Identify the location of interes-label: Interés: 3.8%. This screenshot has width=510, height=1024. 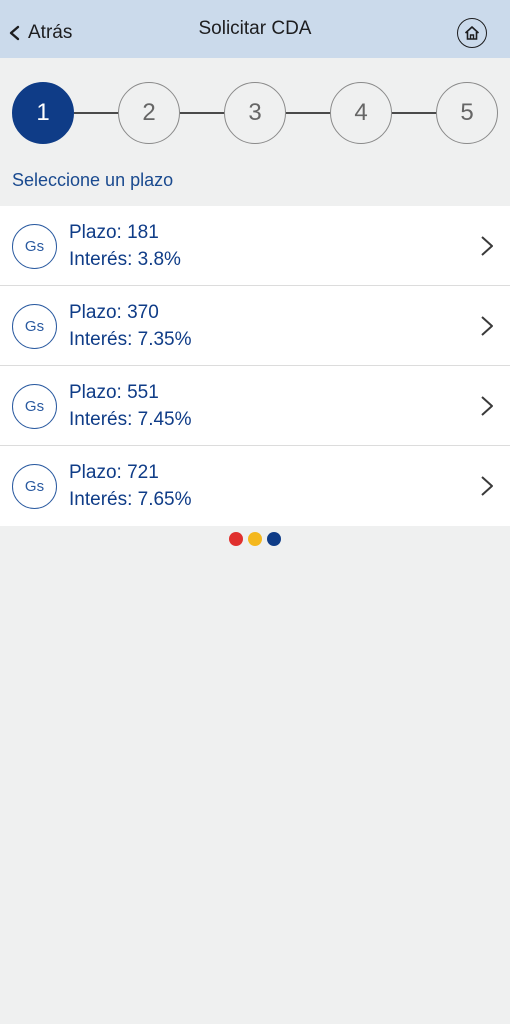
(125, 259).